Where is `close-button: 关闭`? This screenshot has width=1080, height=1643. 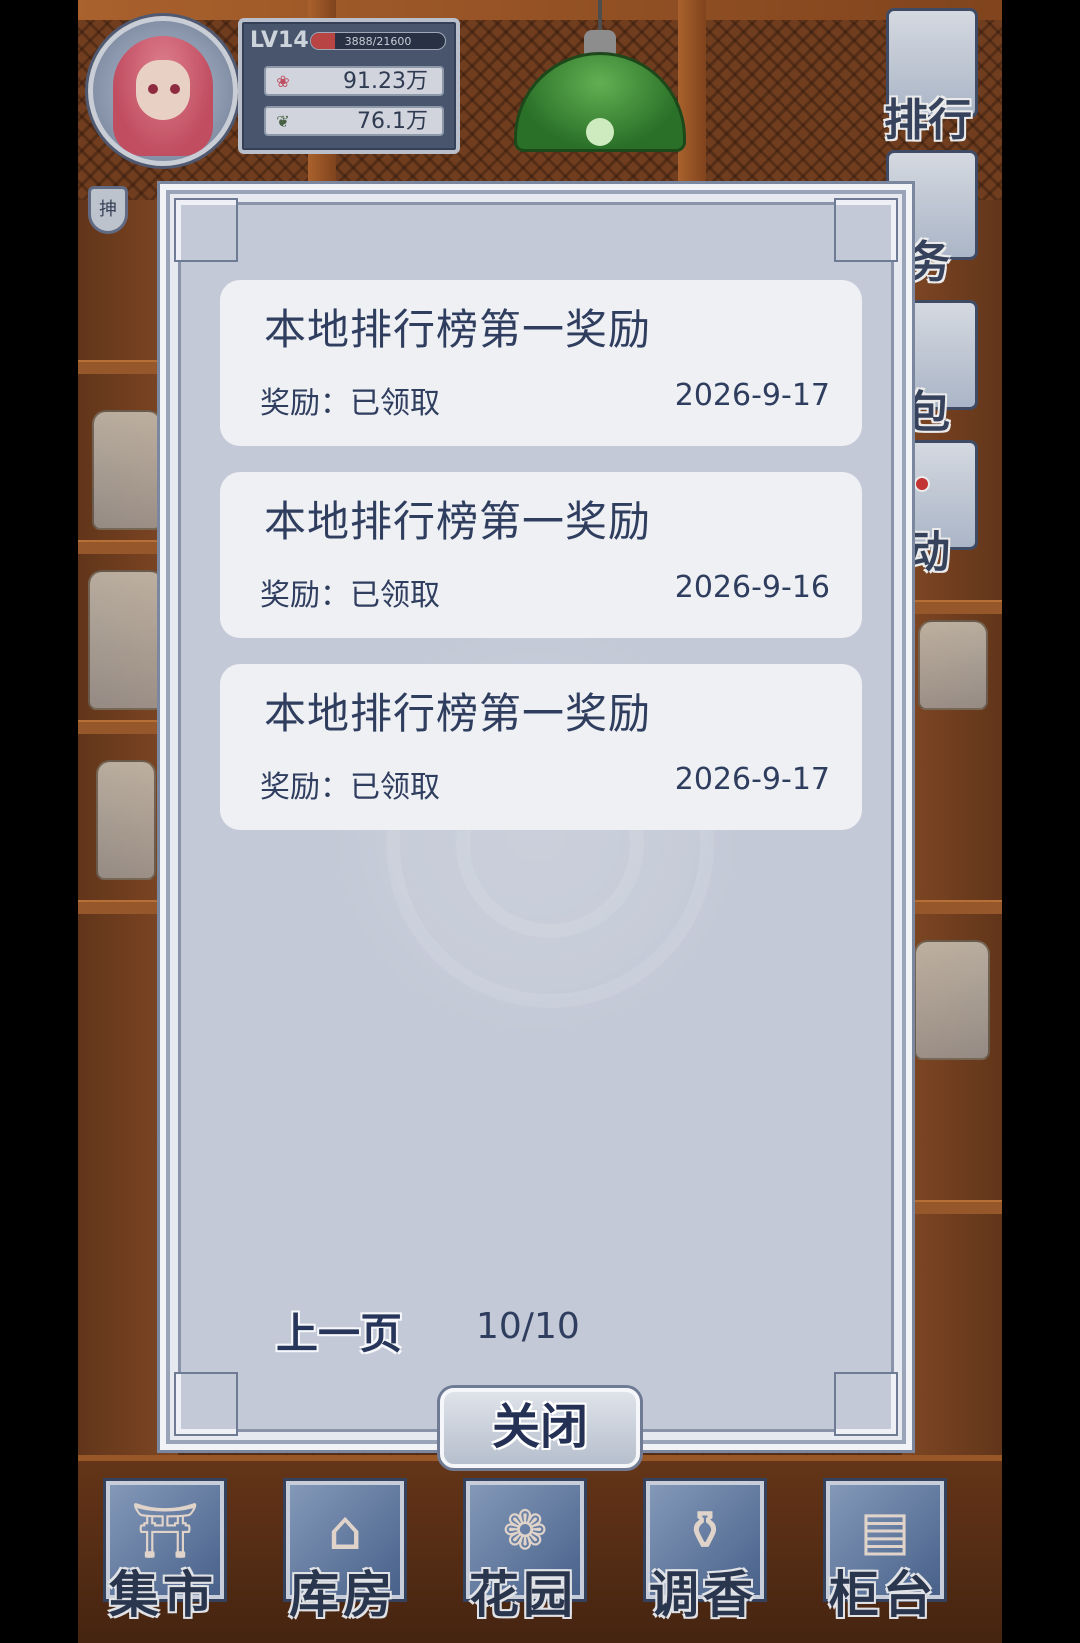 close-button: 关闭 is located at coordinates (540, 1428).